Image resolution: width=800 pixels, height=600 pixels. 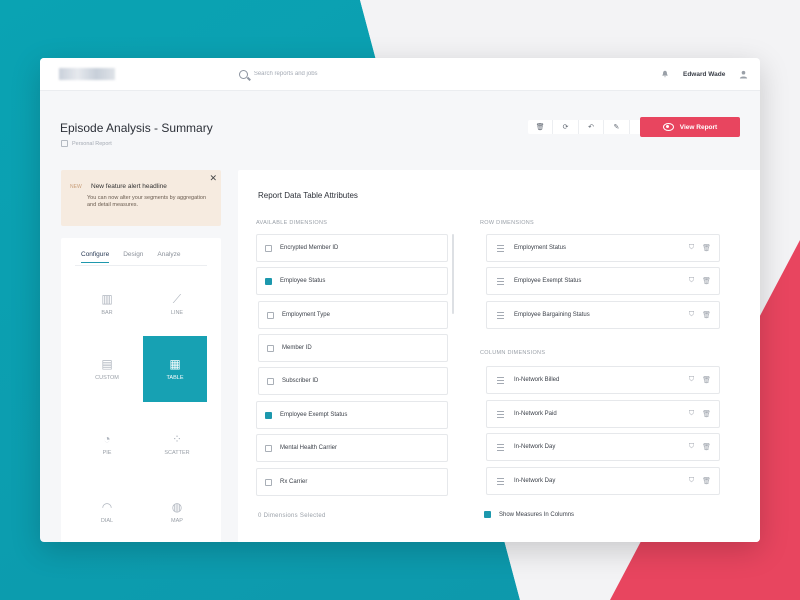 What do you see at coordinates (177, 452) in the screenshot?
I see `chart-type-label: SCATTER` at bounding box center [177, 452].